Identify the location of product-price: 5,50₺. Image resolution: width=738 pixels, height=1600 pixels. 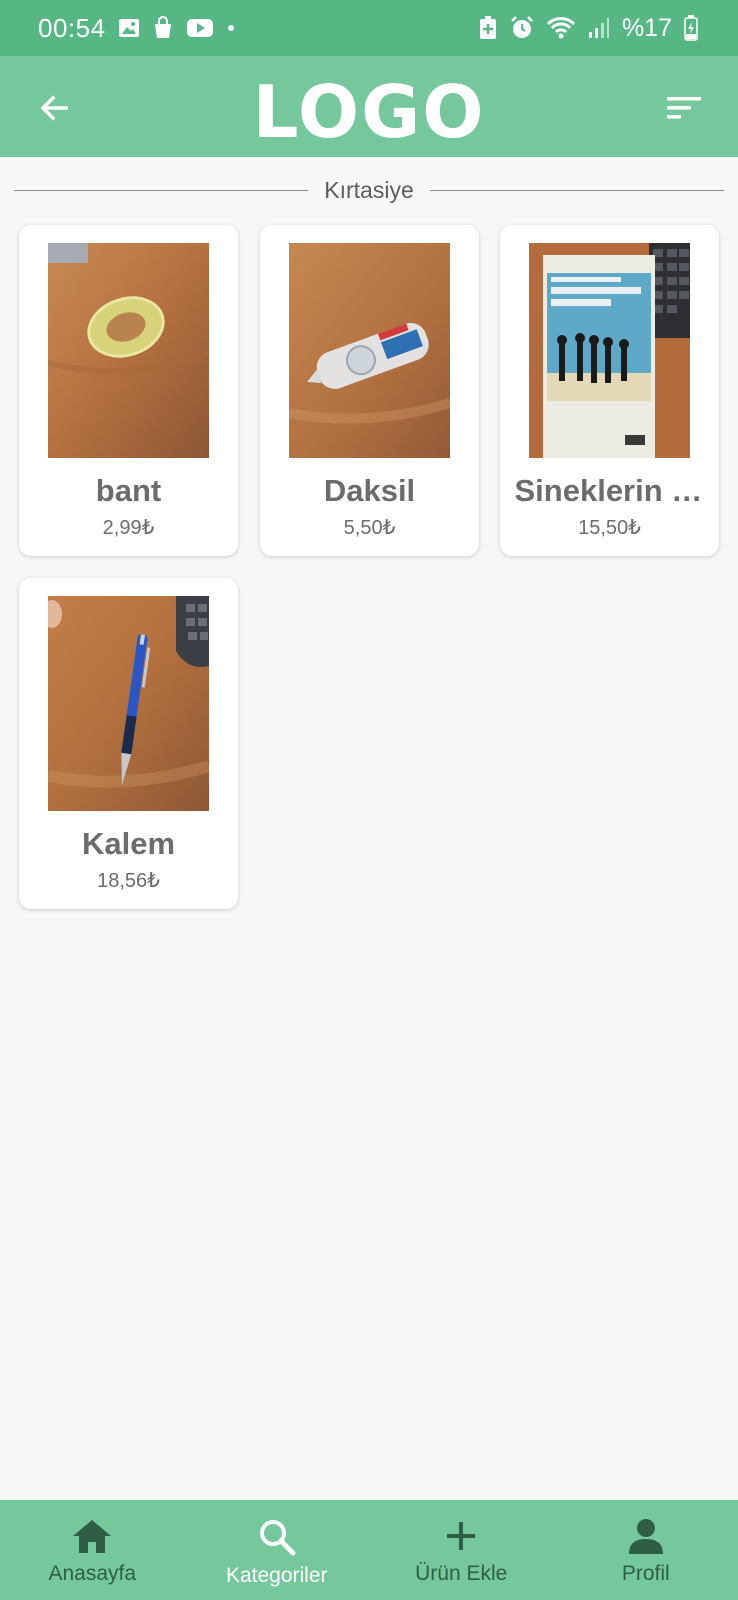
(369, 528).